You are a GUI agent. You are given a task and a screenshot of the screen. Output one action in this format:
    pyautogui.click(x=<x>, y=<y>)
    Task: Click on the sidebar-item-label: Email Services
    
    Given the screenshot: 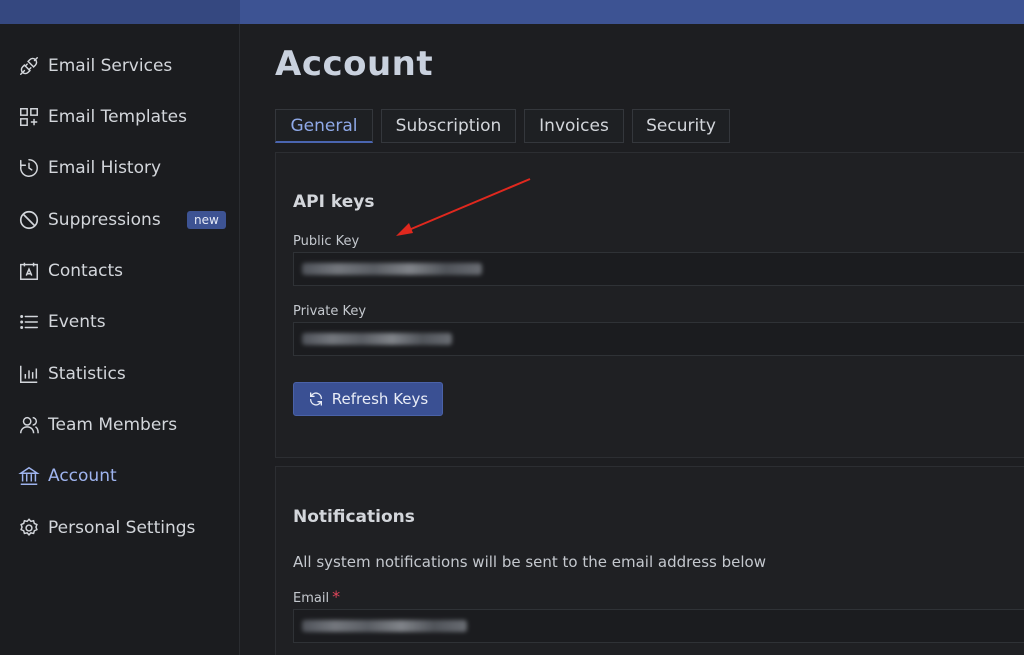 What is the action you would take?
    pyautogui.click(x=110, y=66)
    